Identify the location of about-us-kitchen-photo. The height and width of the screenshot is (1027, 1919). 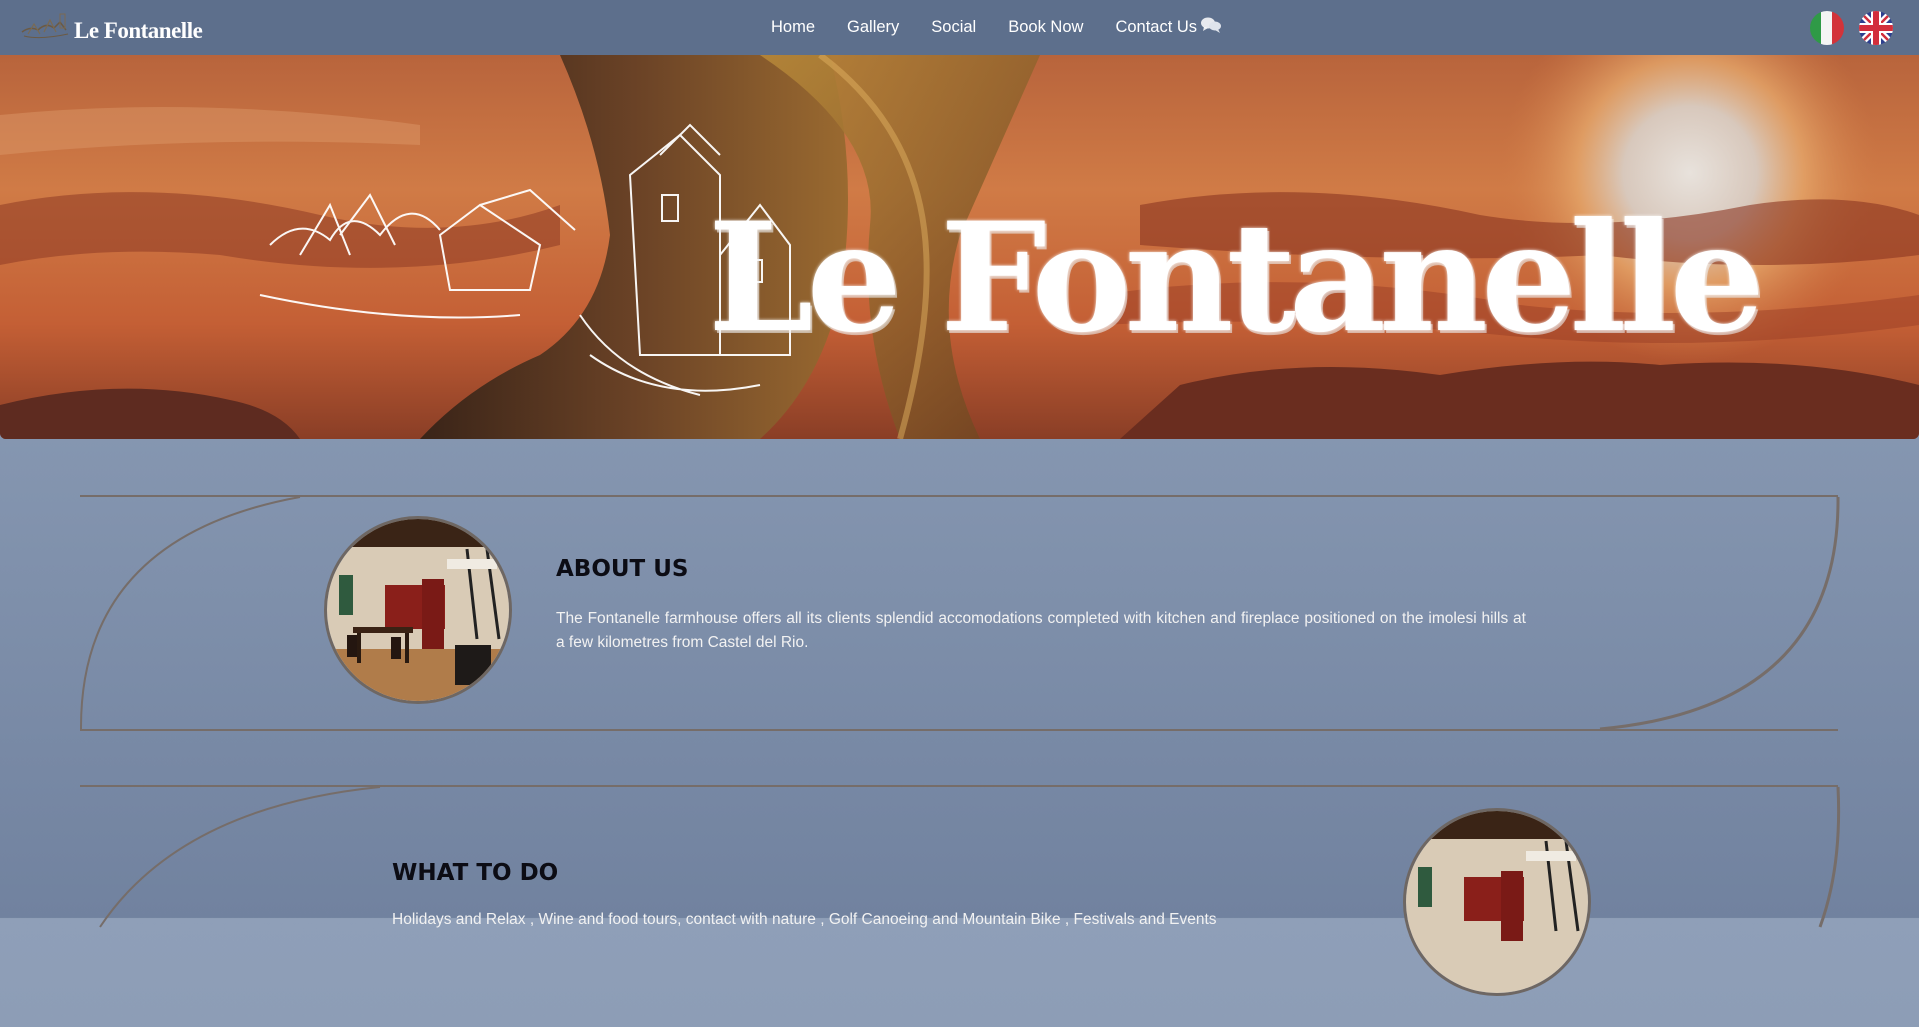
(418, 610).